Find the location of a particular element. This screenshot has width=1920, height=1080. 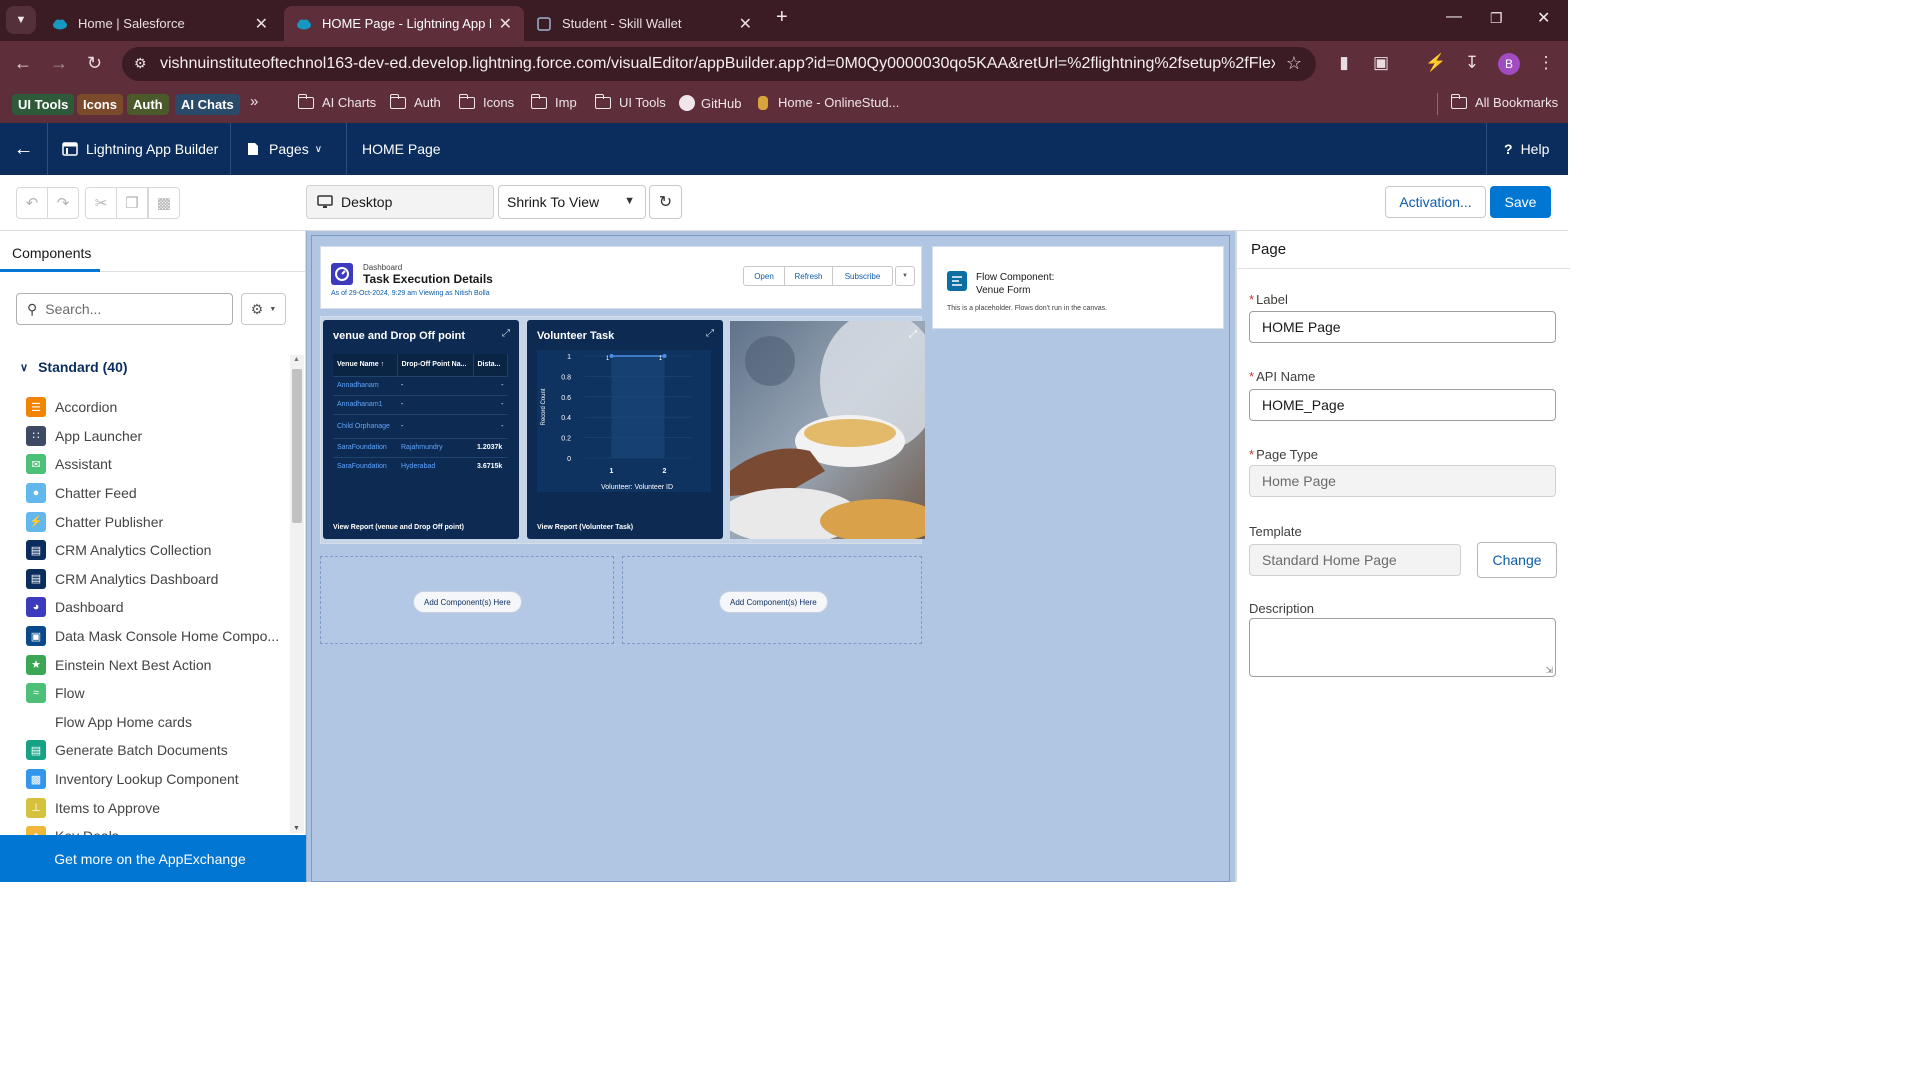

component-items-to-approve: ⊥ Items to Approve is located at coordinates (156, 807).